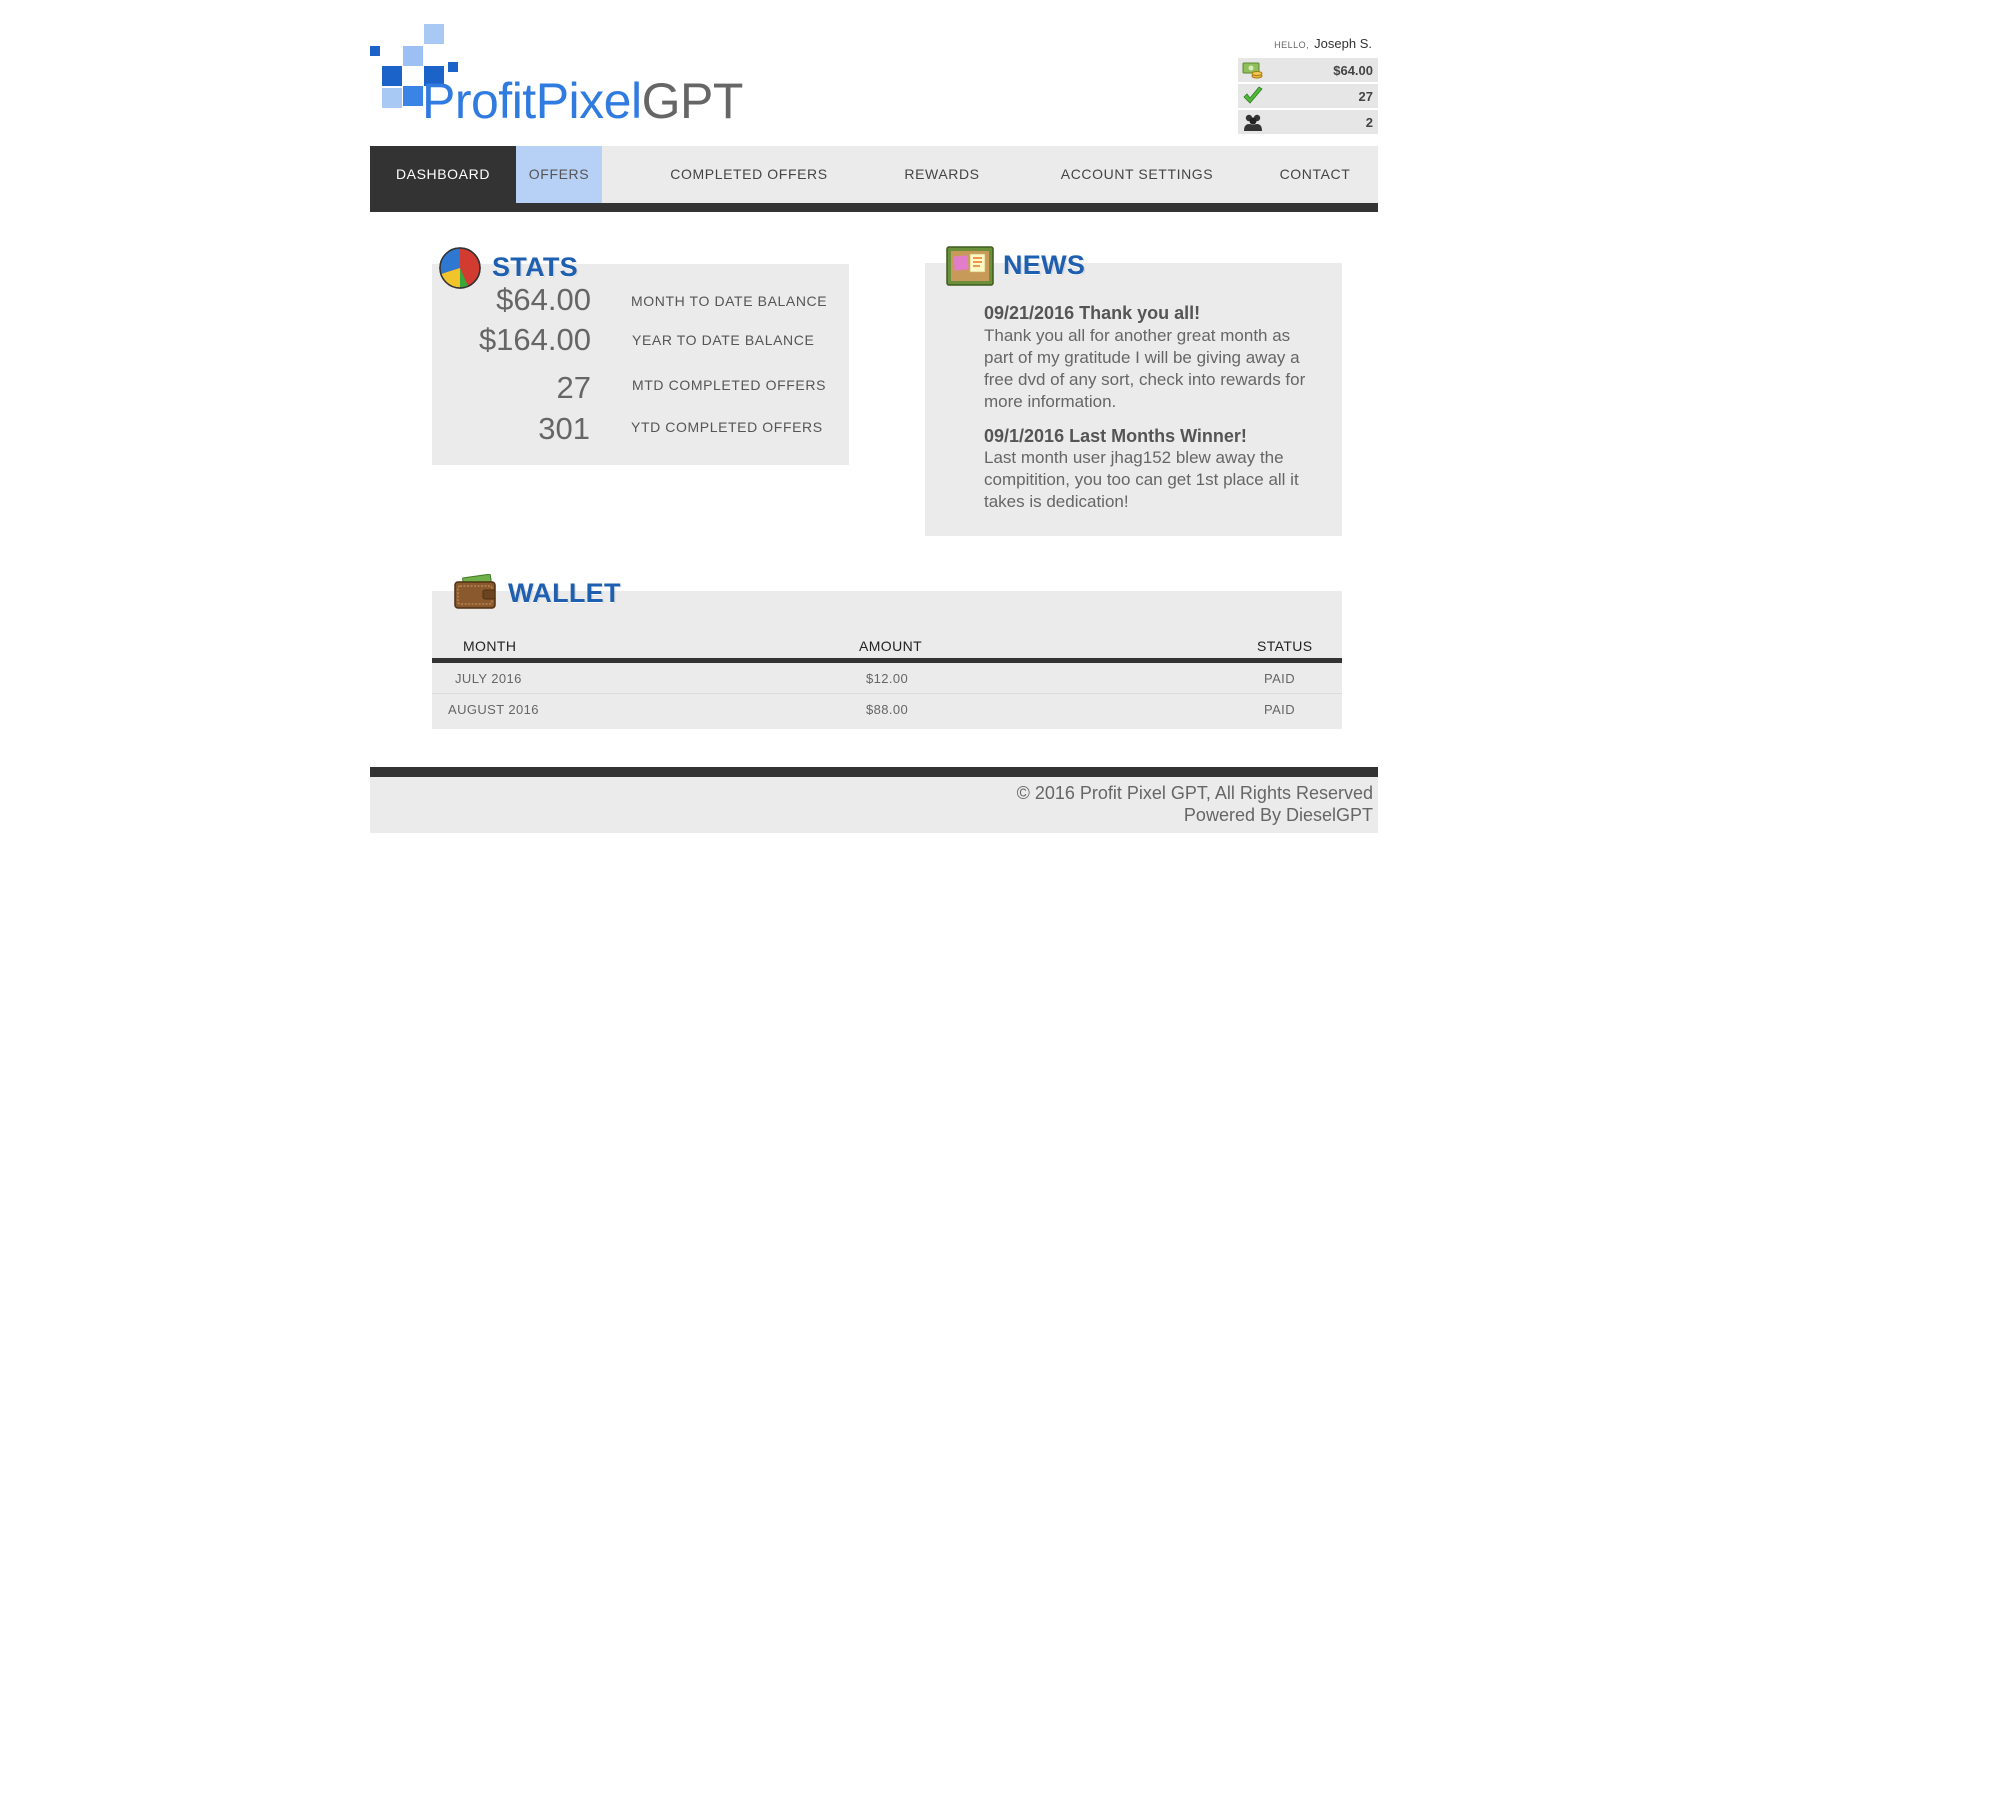  What do you see at coordinates (564, 428) in the screenshot?
I see `stat-ytd-offers-value: 301` at bounding box center [564, 428].